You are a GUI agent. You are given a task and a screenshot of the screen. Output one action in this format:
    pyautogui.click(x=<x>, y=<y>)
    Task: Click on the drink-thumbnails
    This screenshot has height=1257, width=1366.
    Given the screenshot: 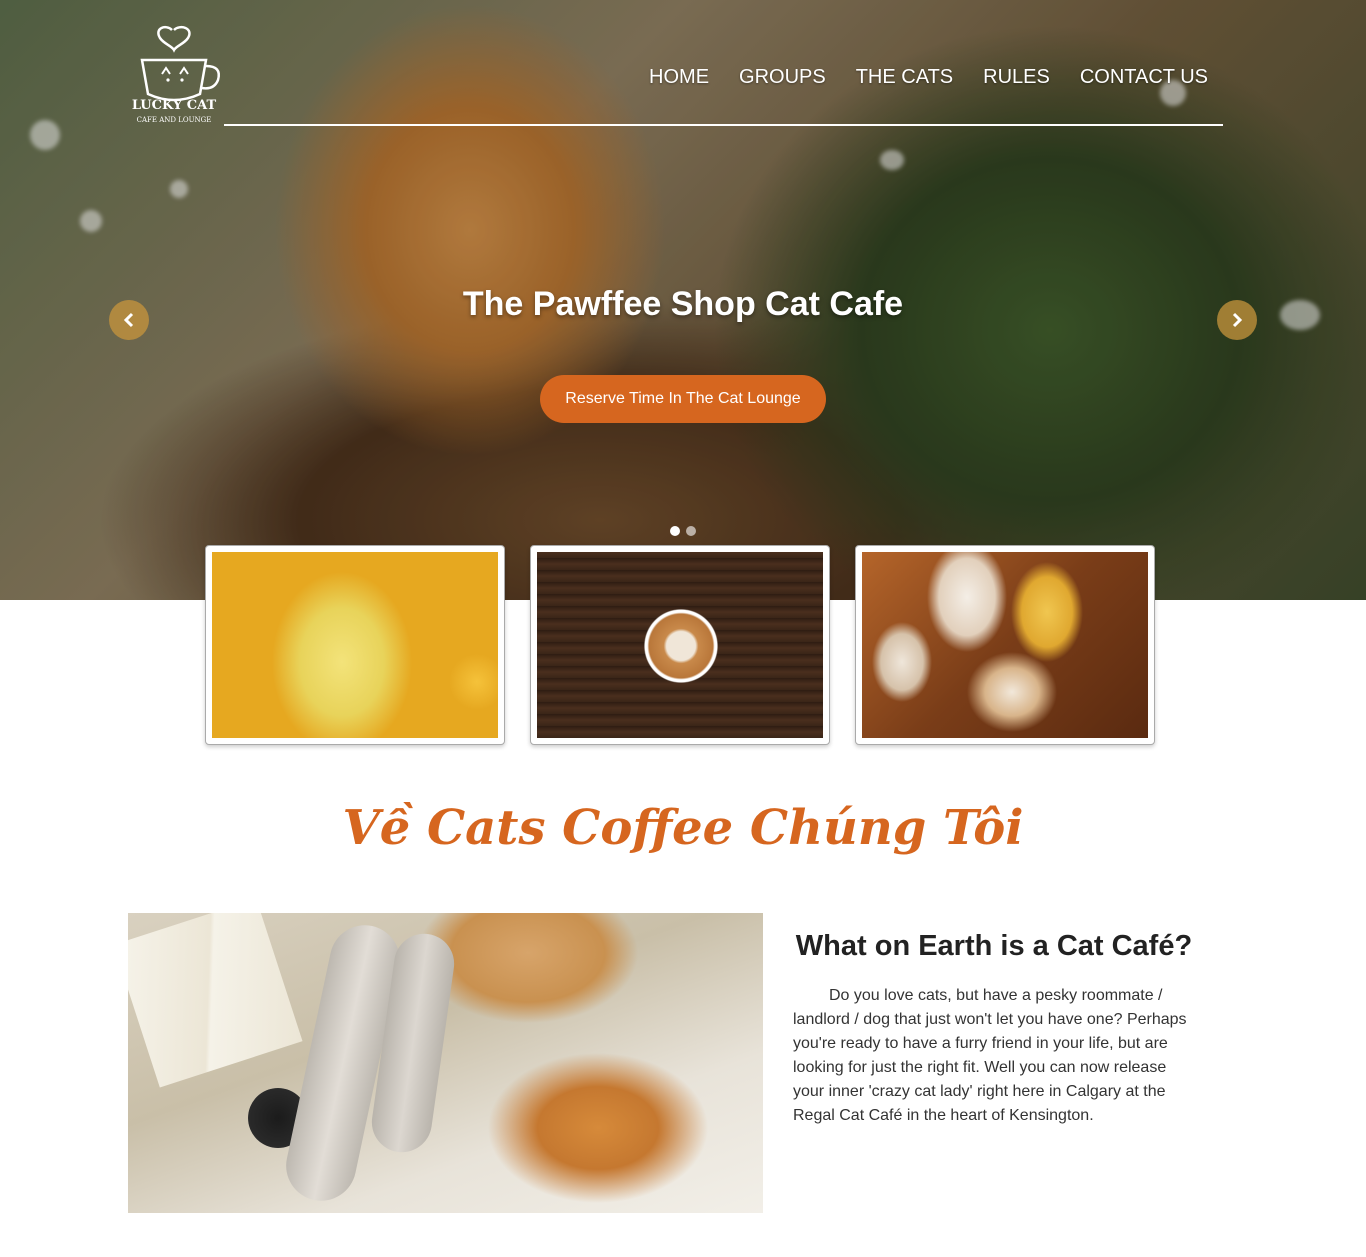 What is the action you would take?
    pyautogui.click(x=680, y=645)
    